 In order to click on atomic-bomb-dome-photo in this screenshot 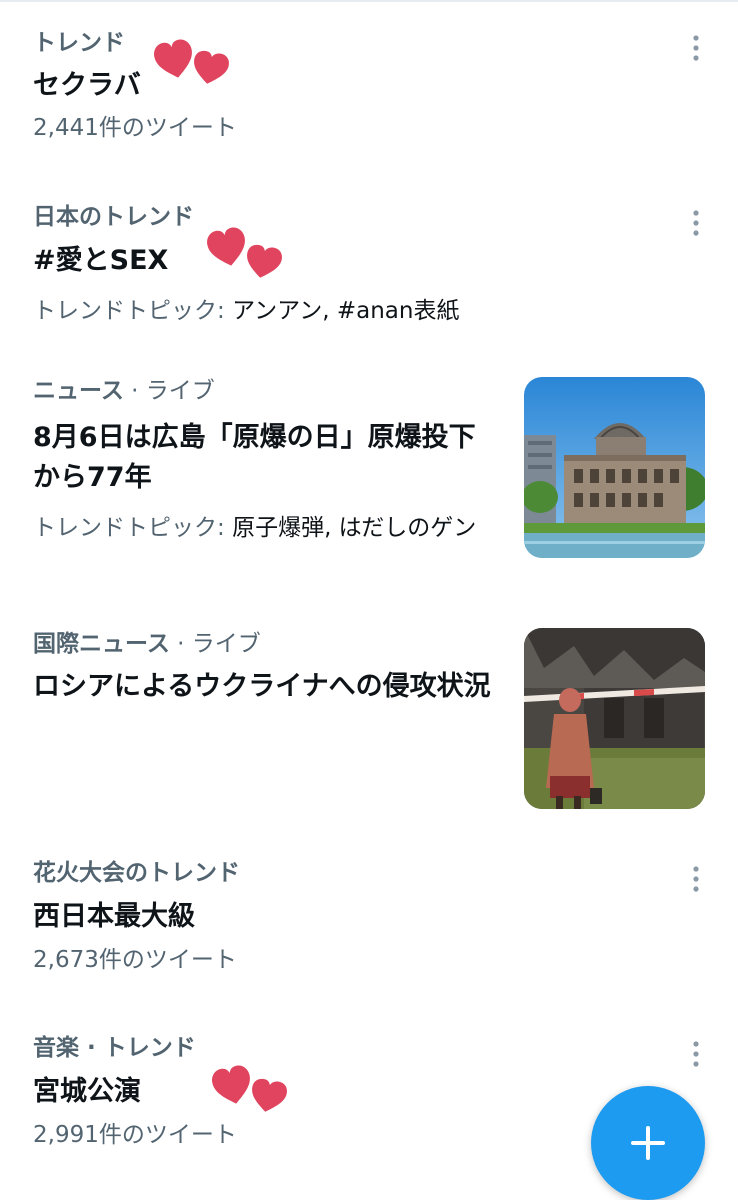, I will do `click(614, 467)`.